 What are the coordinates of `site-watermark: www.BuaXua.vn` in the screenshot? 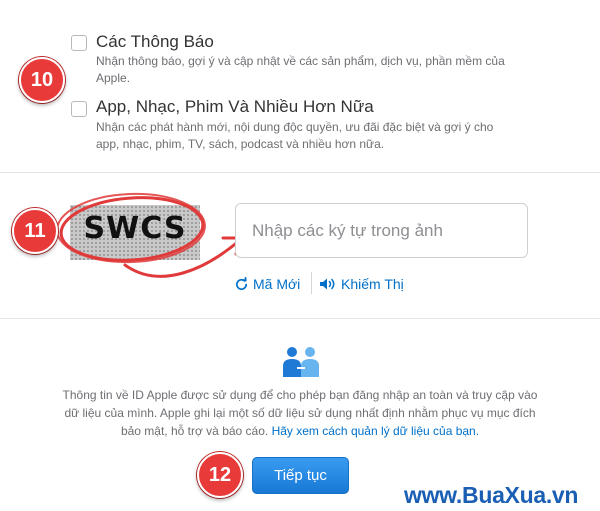 It's located at (491, 495).